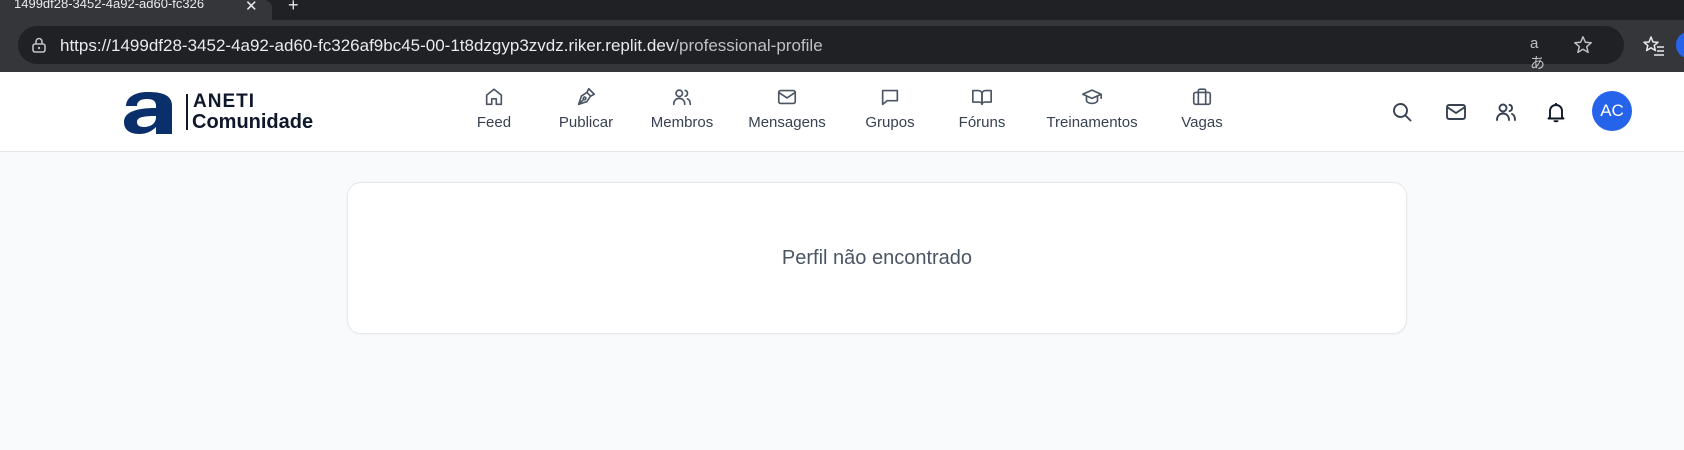  What do you see at coordinates (586, 96) in the screenshot?
I see `pen-icon` at bounding box center [586, 96].